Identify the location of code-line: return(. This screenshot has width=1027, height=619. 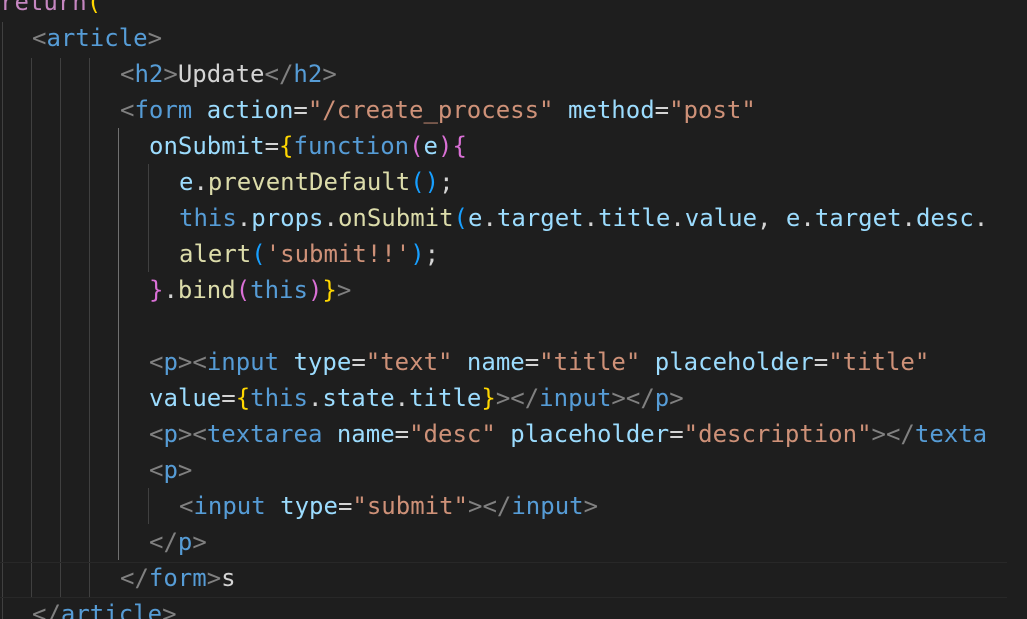
(50, 10).